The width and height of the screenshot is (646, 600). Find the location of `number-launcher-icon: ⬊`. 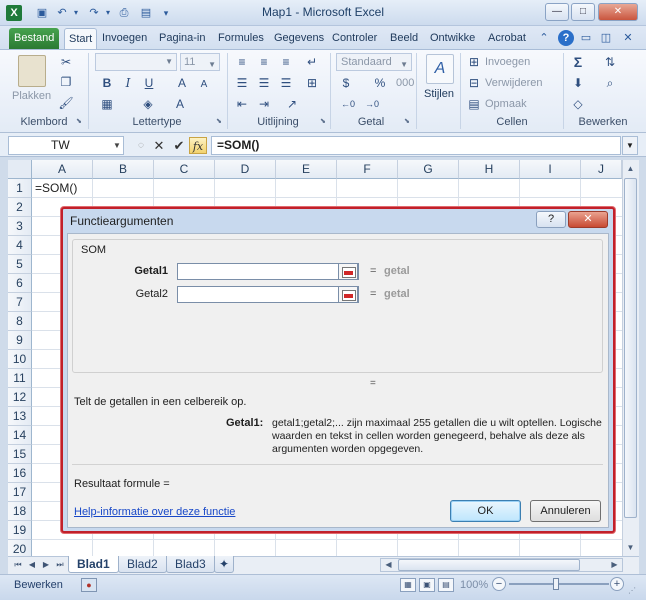

number-launcher-icon: ⬊ is located at coordinates (408, 122).